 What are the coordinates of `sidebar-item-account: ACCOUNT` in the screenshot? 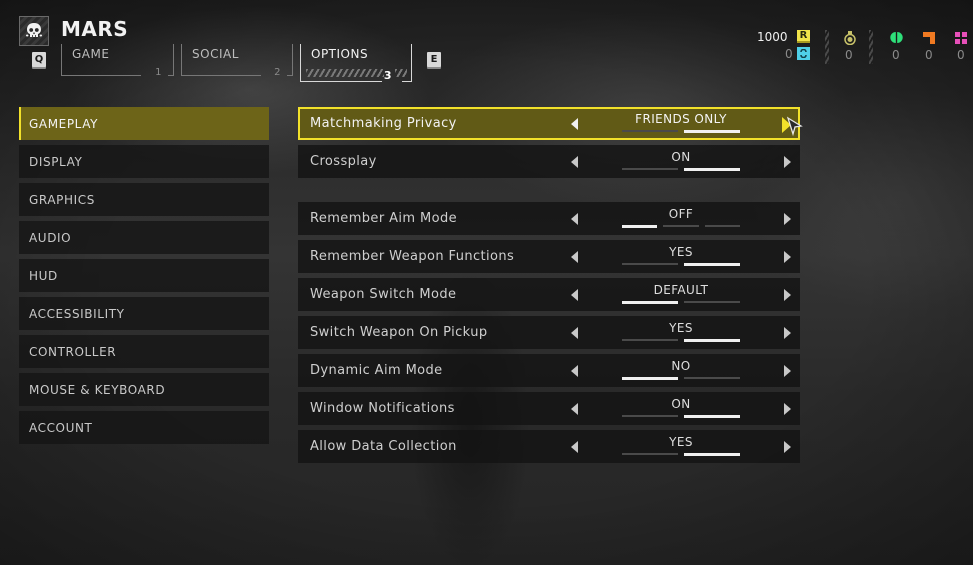 It's located at (144, 427).